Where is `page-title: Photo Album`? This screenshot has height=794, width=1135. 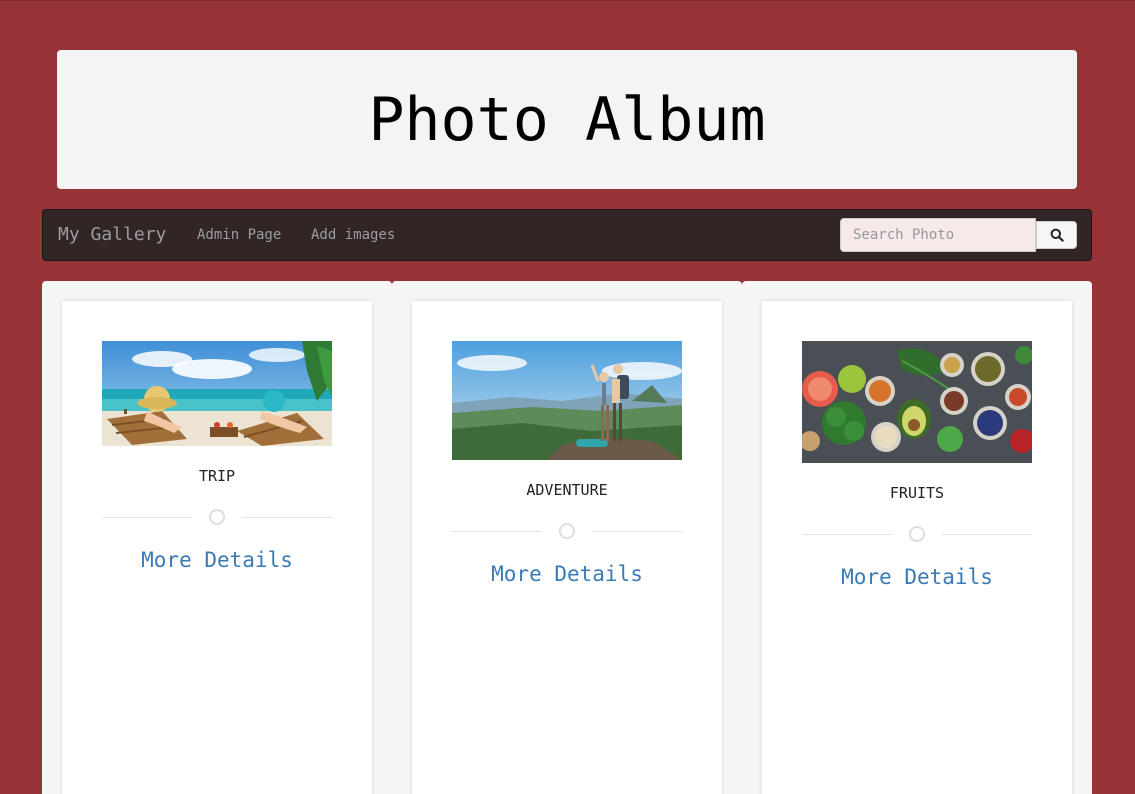 page-title: Photo Album is located at coordinates (567, 119).